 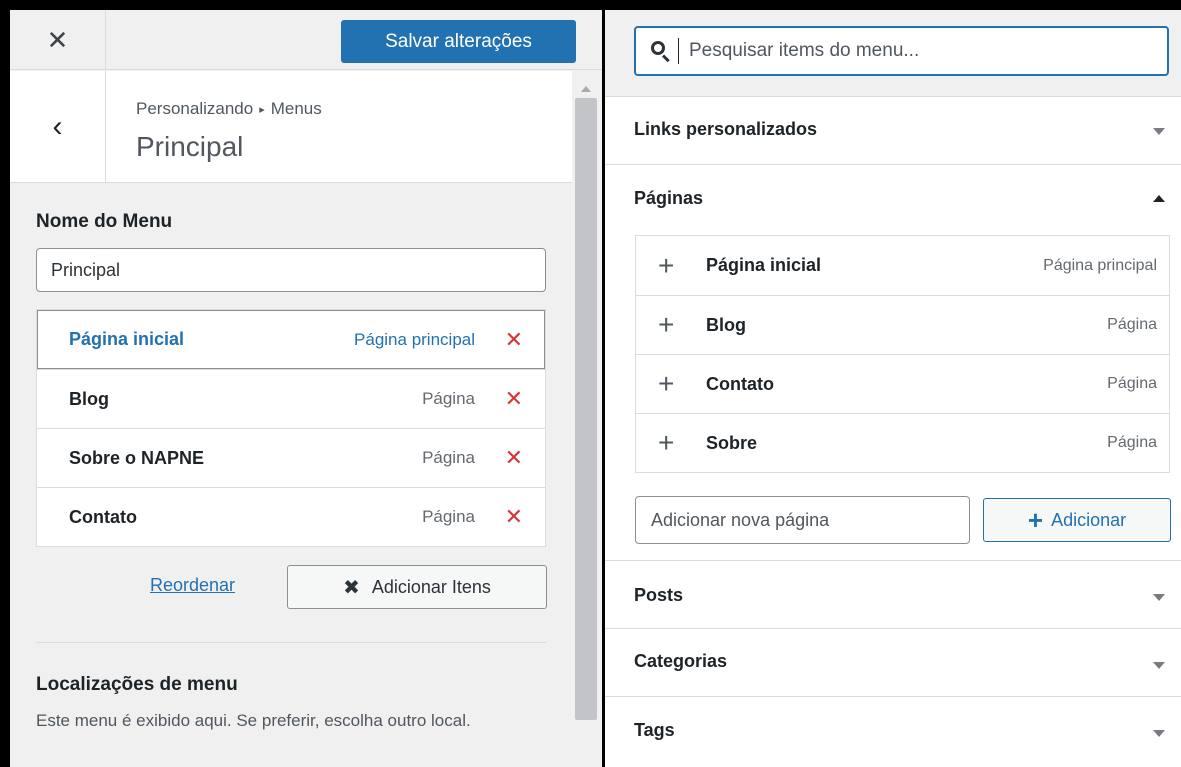 I want to click on section-custom-links: Links personalizados, so click(x=893, y=130).